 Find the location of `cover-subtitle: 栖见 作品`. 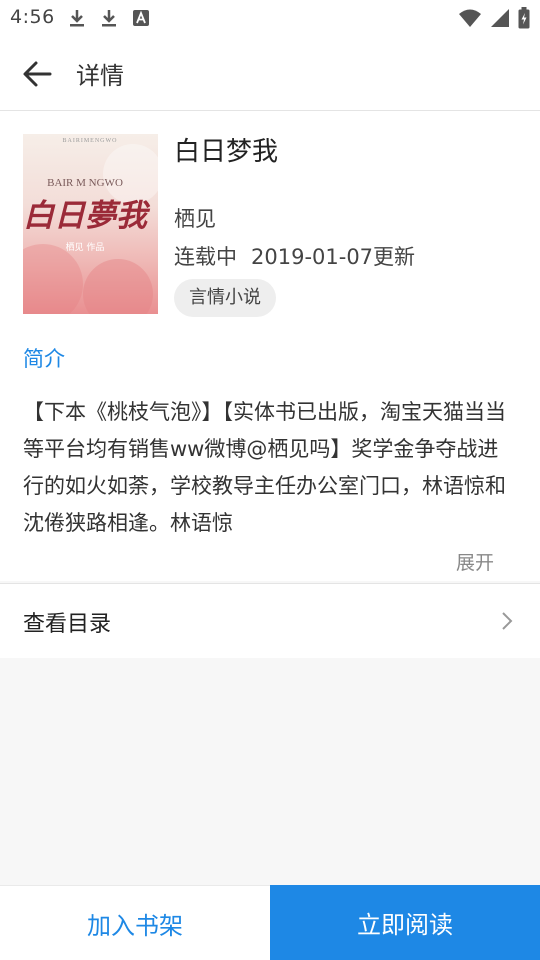

cover-subtitle: 栖见 作品 is located at coordinates (85, 247).